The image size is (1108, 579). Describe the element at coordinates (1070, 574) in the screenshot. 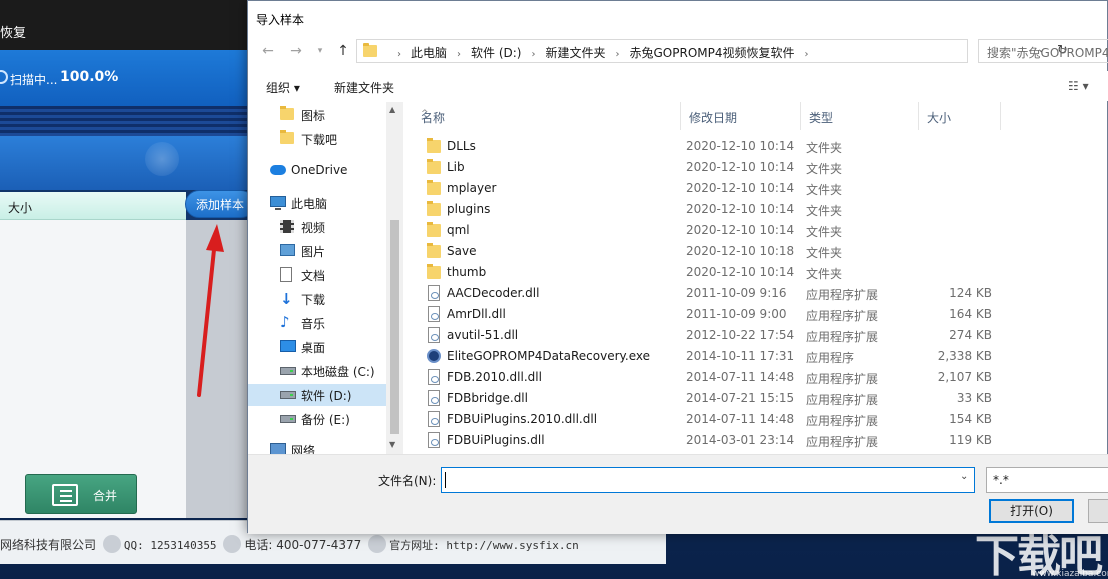

I see `watermark-url: www.xiazaiba.com` at that location.